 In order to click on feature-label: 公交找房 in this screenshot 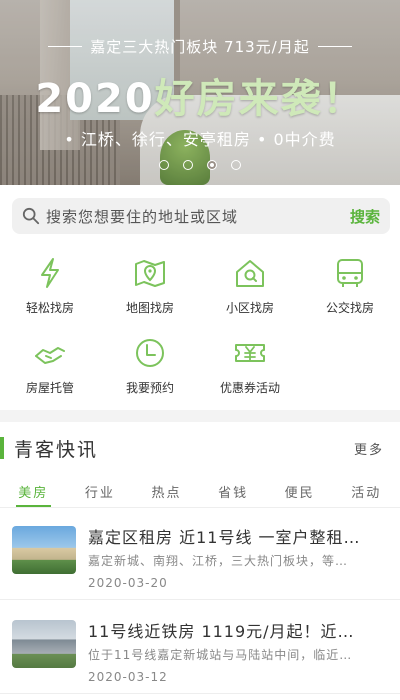, I will do `click(349, 308)`.